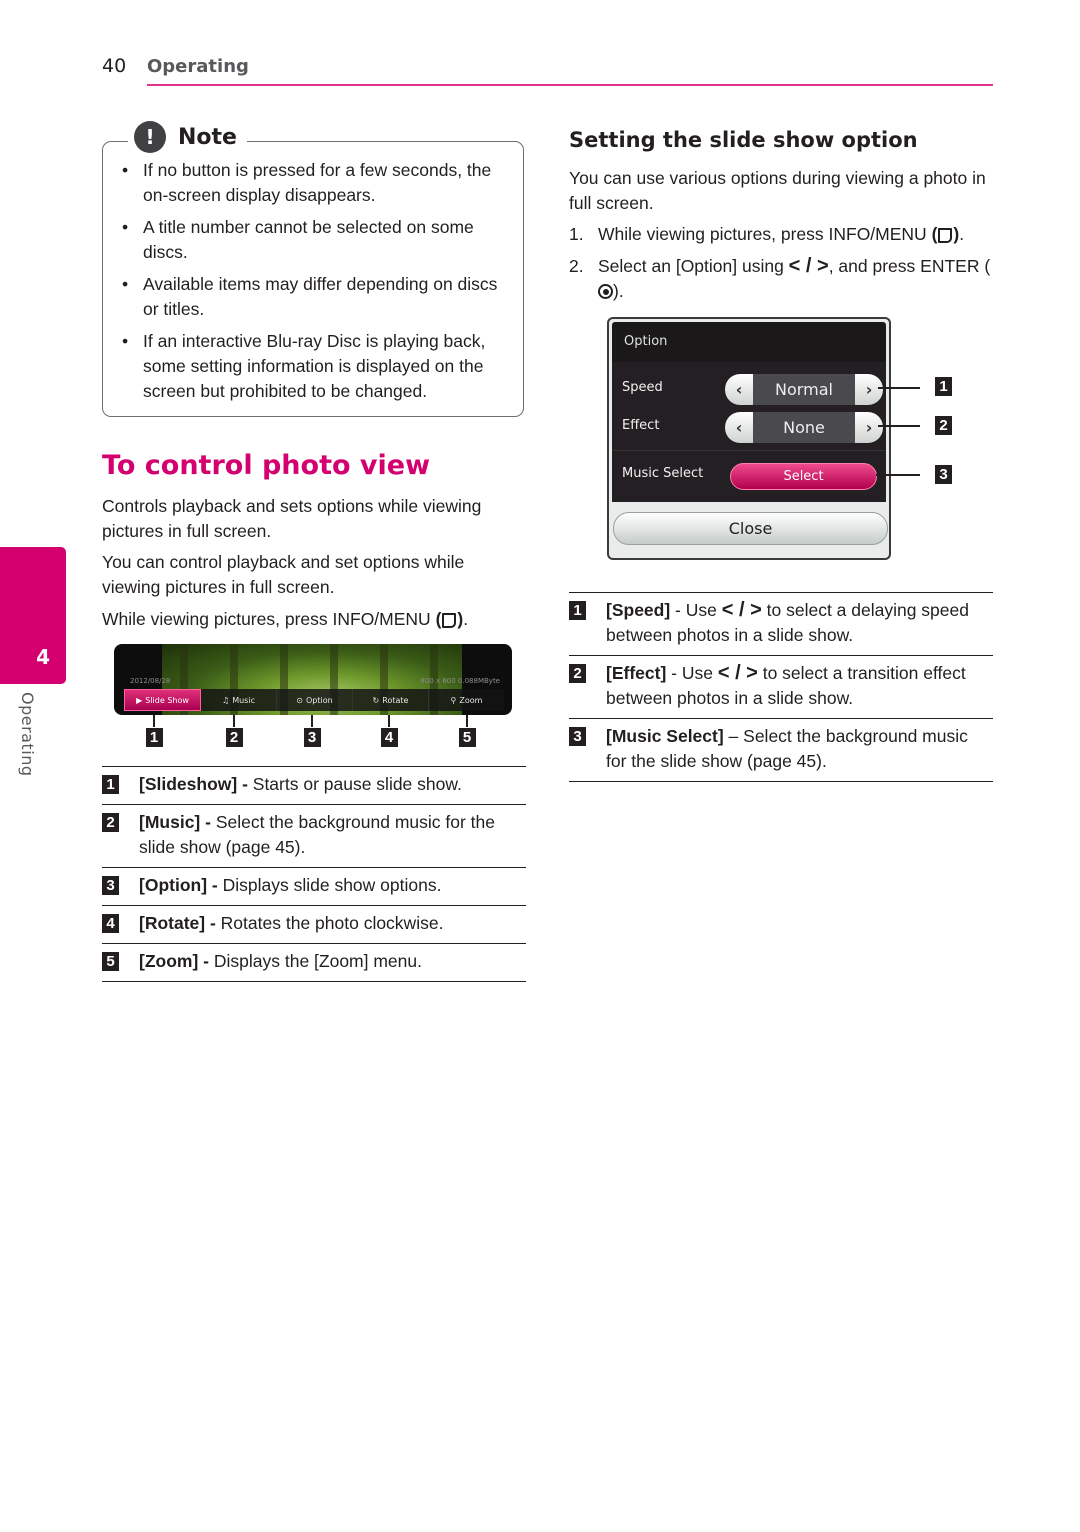 This screenshot has width=1080, height=1532. What do you see at coordinates (804, 389) in the screenshot?
I see `speed-spinner: ‹ Normal ›` at bounding box center [804, 389].